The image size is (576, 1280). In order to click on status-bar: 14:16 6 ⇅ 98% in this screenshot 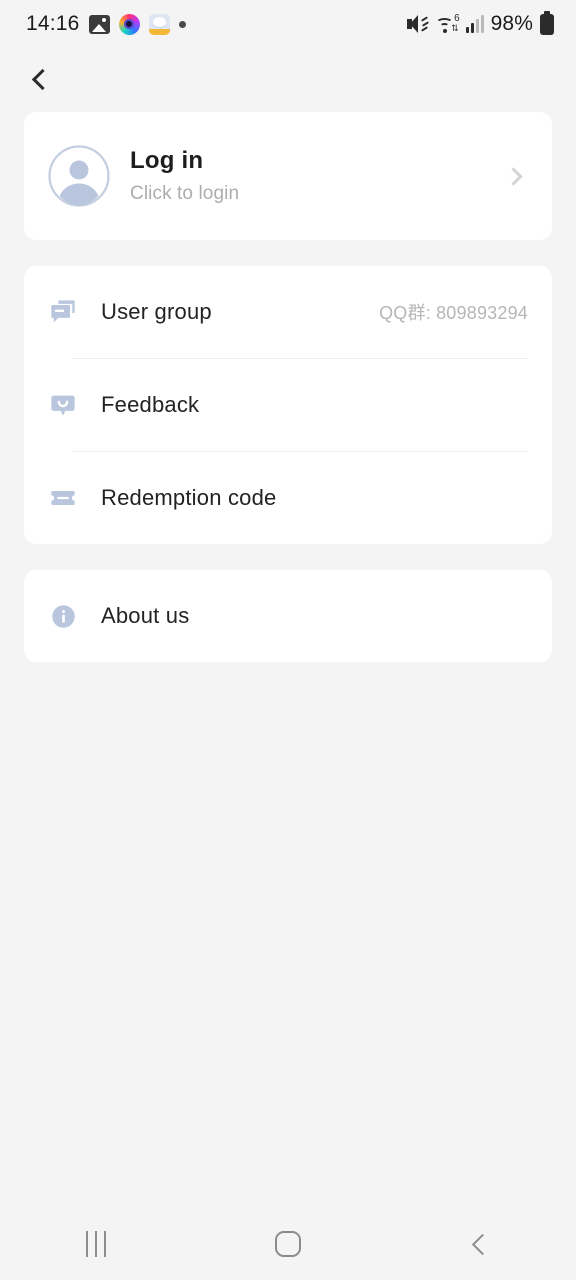, I will do `click(288, 24)`.